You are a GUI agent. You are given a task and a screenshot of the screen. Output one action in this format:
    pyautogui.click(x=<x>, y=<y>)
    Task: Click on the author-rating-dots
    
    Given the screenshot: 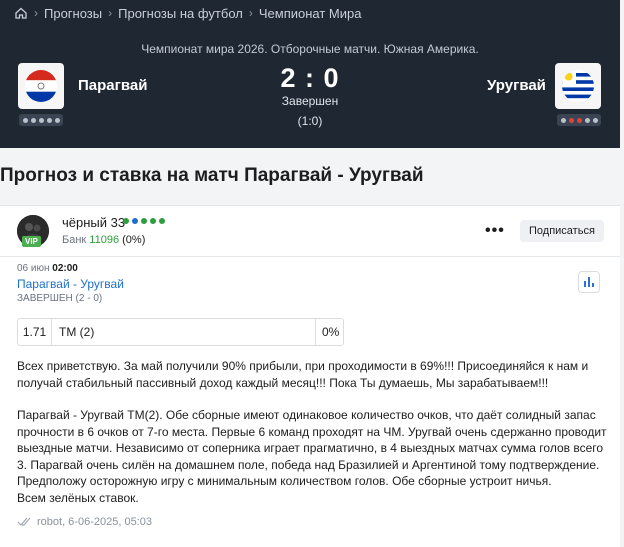 What is the action you would take?
    pyautogui.click(x=144, y=221)
    